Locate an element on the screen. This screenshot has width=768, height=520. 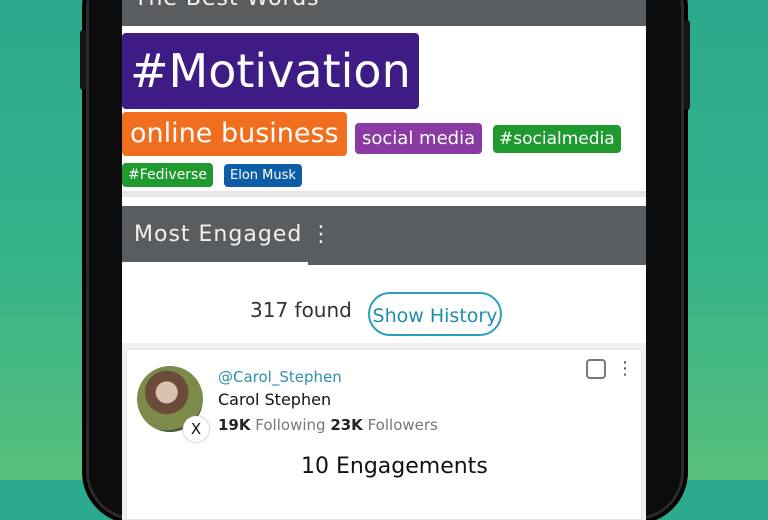
tag-hashtag-socialmedia: #socialmedia is located at coordinates (557, 139).